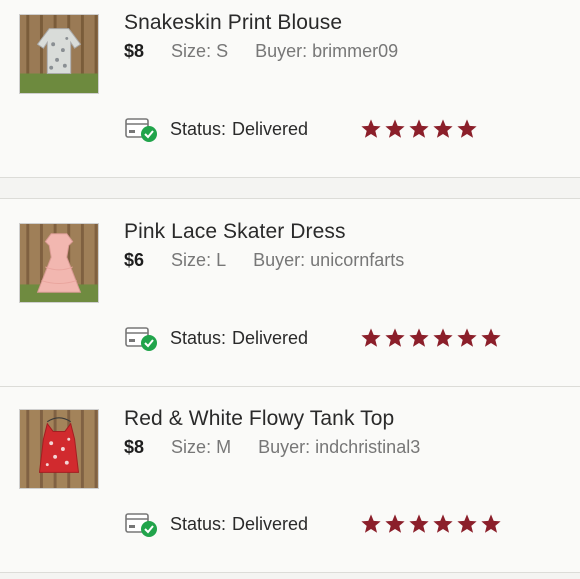 The image size is (580, 579). What do you see at coordinates (233, 23) in the screenshot?
I see `item-title: Snakeskin Print Blouse` at bounding box center [233, 23].